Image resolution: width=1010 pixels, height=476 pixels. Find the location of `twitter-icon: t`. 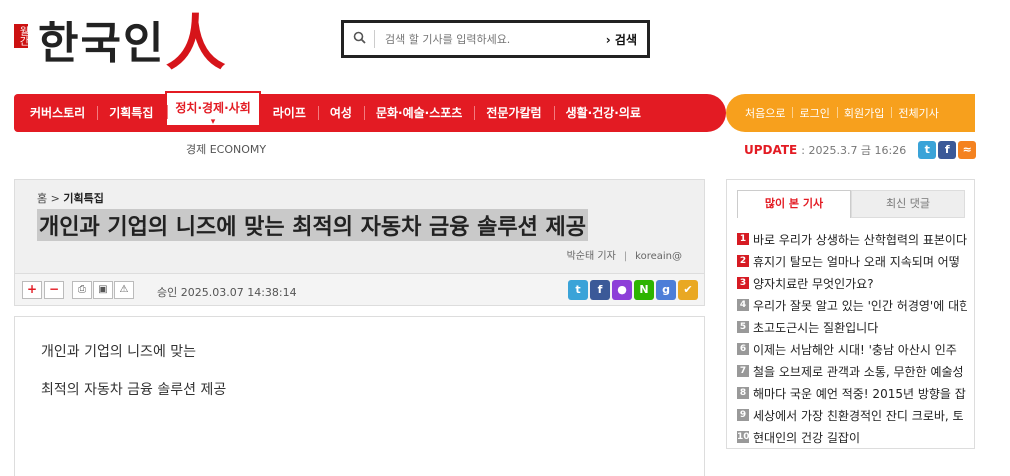

twitter-icon: t is located at coordinates (927, 150).